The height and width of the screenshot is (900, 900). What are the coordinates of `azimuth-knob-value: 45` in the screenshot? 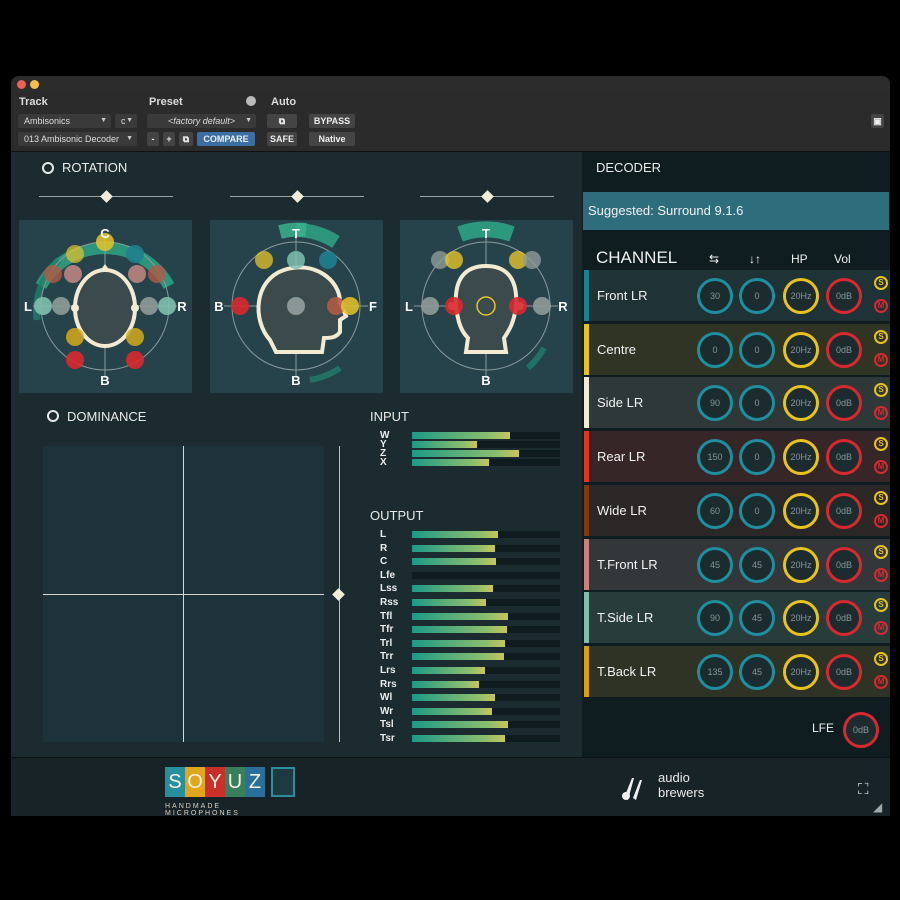 It's located at (714, 564).